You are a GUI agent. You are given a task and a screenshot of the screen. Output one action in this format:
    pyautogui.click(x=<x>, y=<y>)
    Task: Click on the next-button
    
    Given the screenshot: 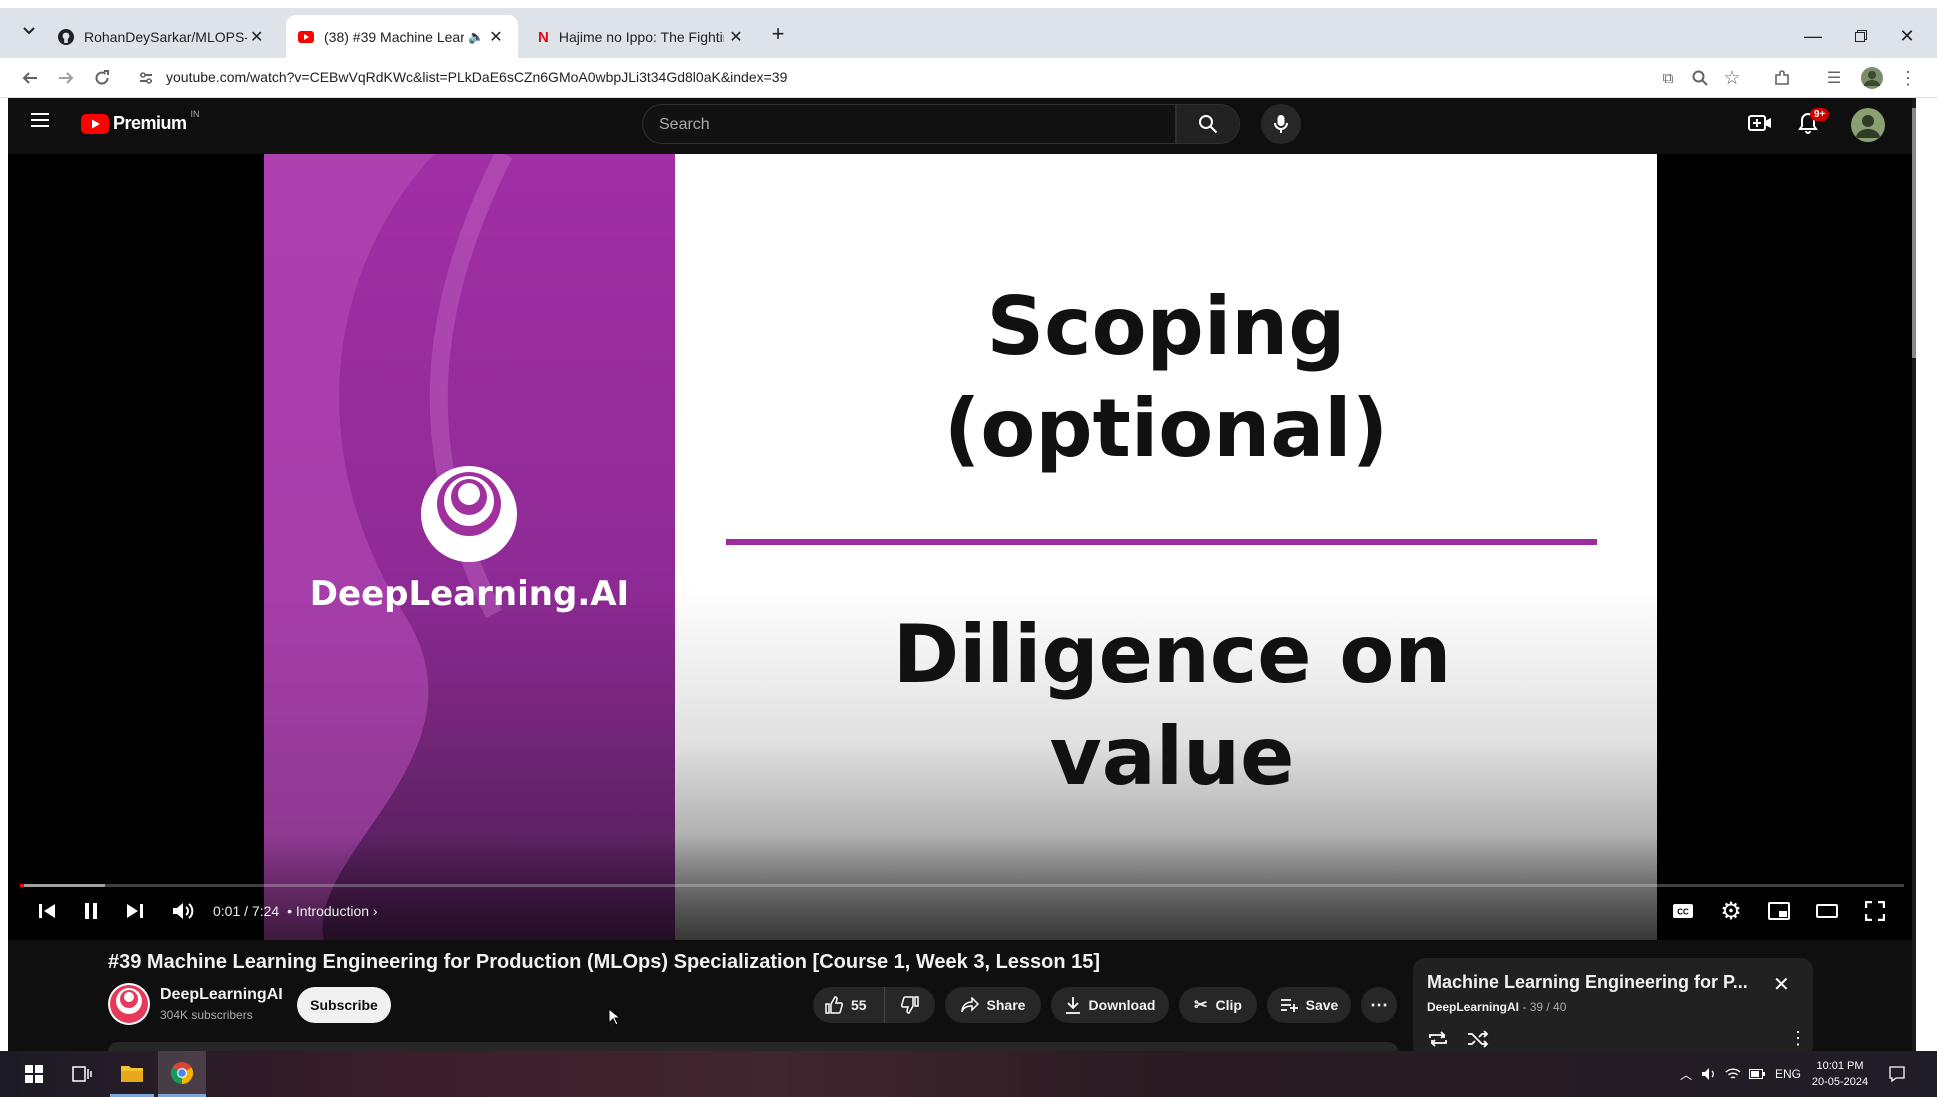 What is the action you would take?
    pyautogui.click(x=135, y=911)
    